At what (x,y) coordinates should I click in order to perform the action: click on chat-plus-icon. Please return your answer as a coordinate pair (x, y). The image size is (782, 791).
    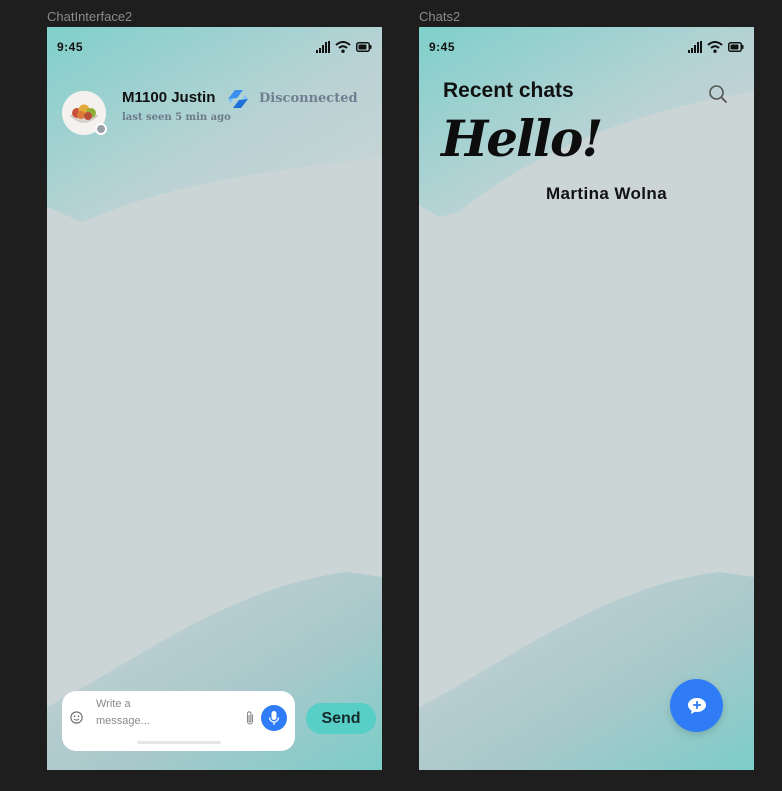
    Looking at the image, I should click on (696, 705).